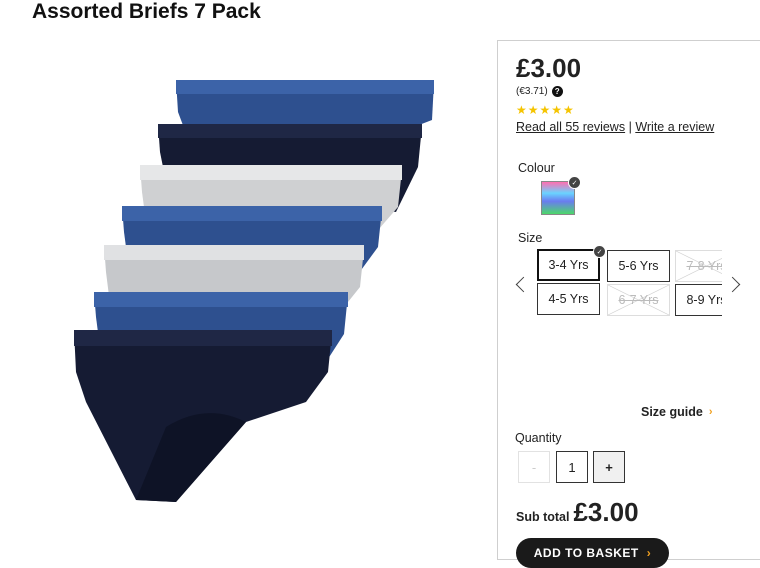 This screenshot has width=760, height=568. I want to click on chevron-left-icon, so click(523, 284).